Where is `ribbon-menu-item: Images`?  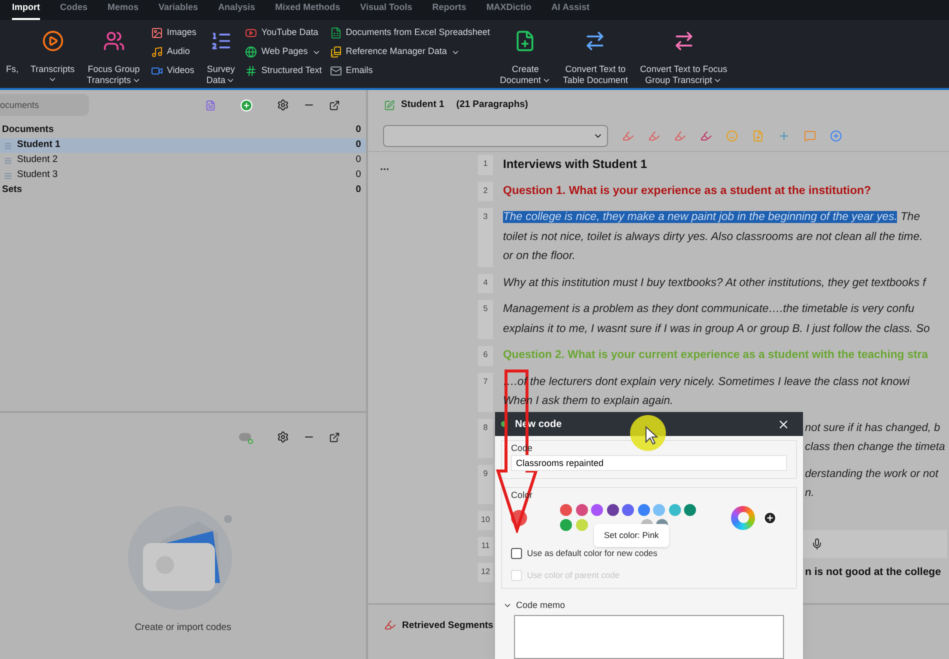 ribbon-menu-item: Images is located at coordinates (173, 33).